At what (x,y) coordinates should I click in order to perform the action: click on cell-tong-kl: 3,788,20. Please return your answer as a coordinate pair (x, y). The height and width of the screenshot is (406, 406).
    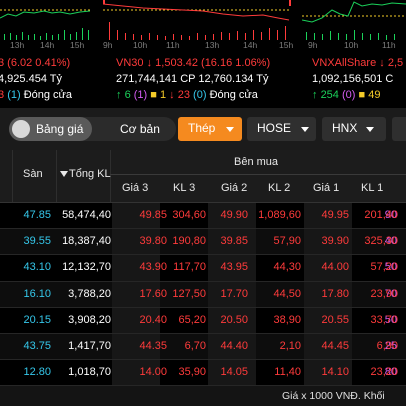
    Looking at the image, I should click on (89, 294).